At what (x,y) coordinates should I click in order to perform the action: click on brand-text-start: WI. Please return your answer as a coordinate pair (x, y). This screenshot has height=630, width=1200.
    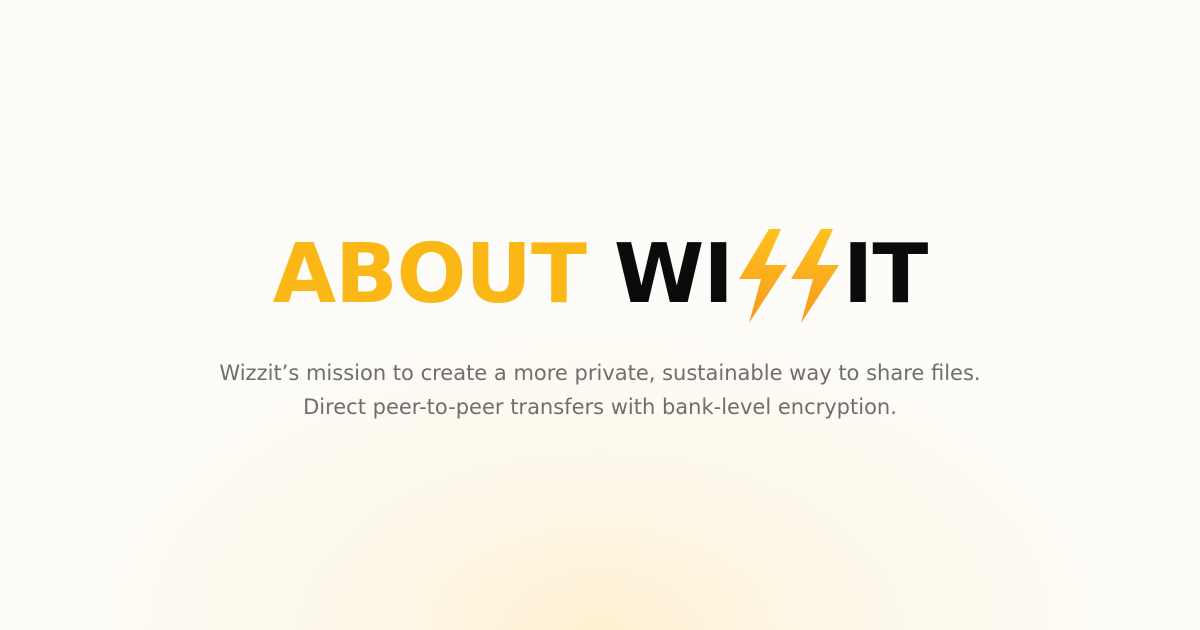
    Looking at the image, I should click on (673, 274).